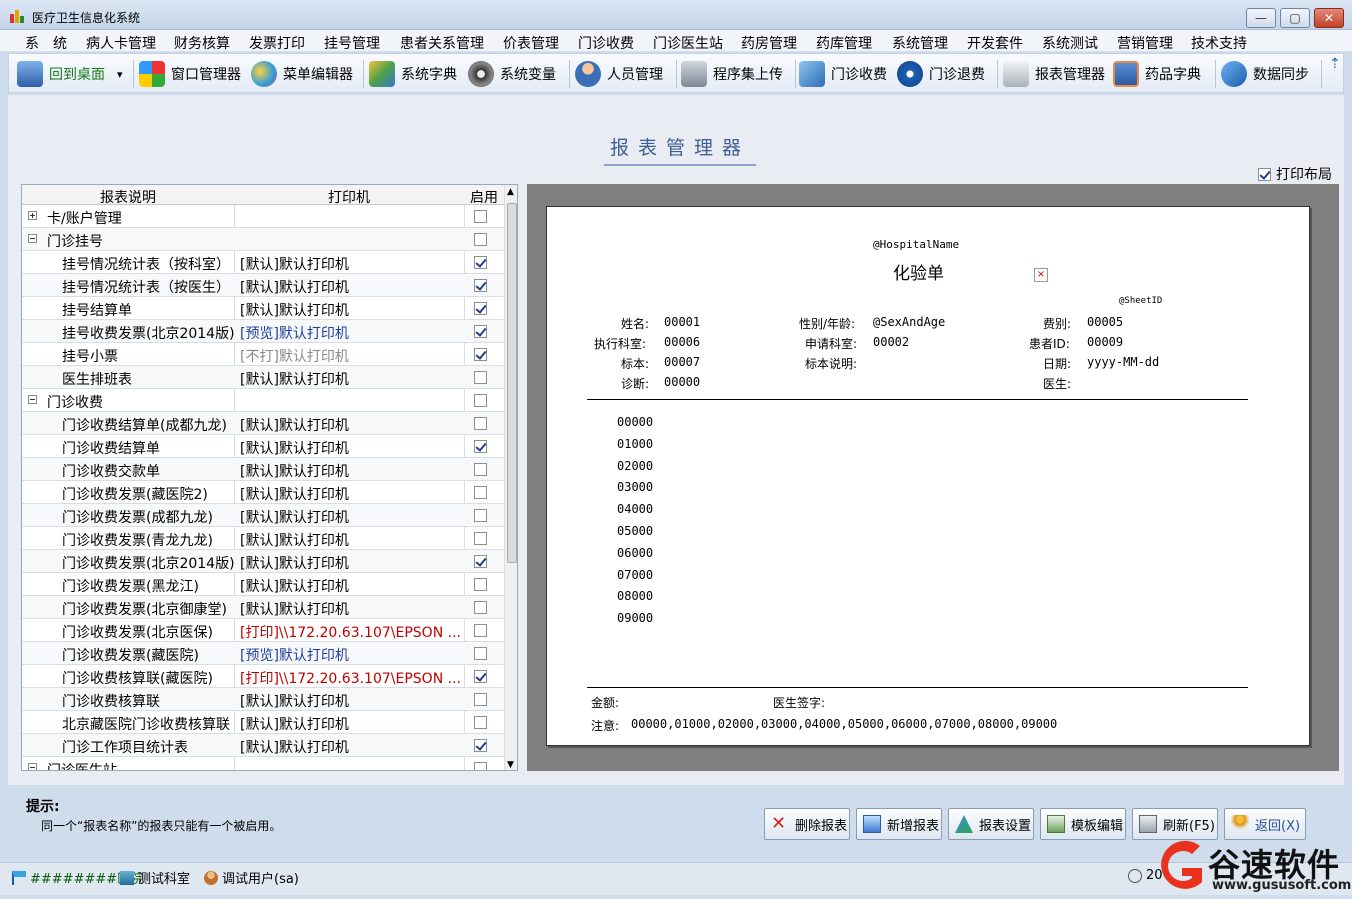 Image resolution: width=1352 pixels, height=899 pixels. What do you see at coordinates (732, 74) in the screenshot?
I see `assembly-upload-button: 程序集上传` at bounding box center [732, 74].